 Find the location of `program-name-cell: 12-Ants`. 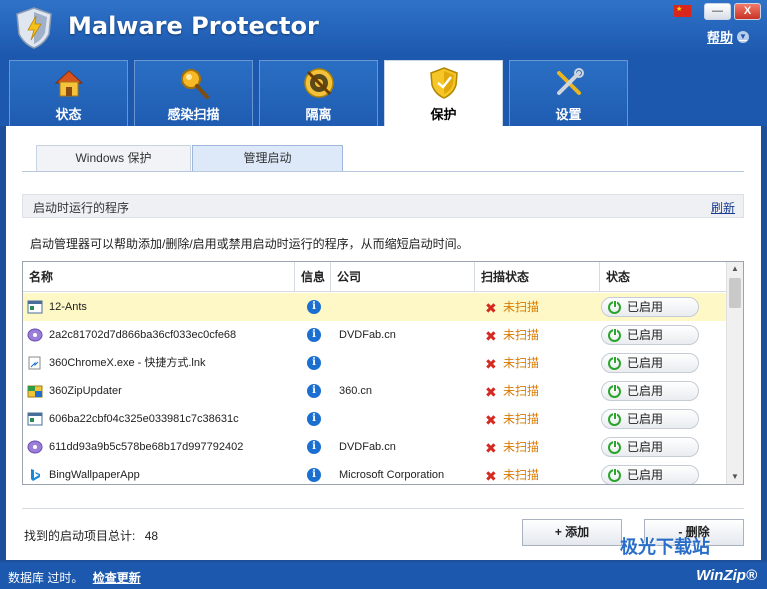

program-name-cell: 12-Ants is located at coordinates (57, 307).